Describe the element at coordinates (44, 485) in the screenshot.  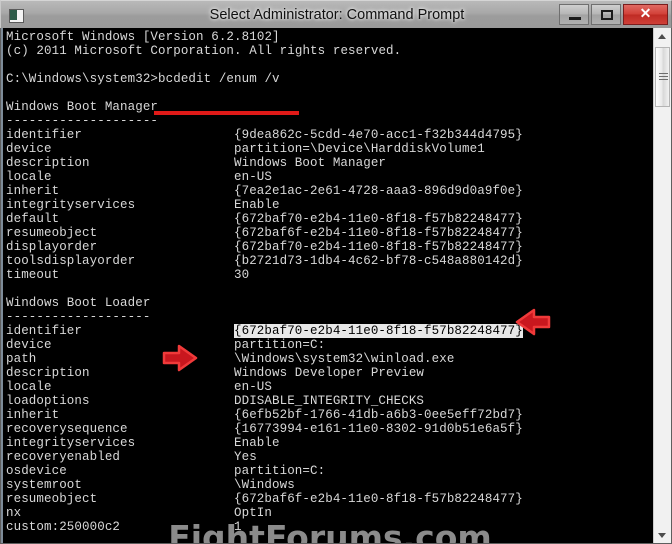
I see `console-line-key: systemroot` at that location.